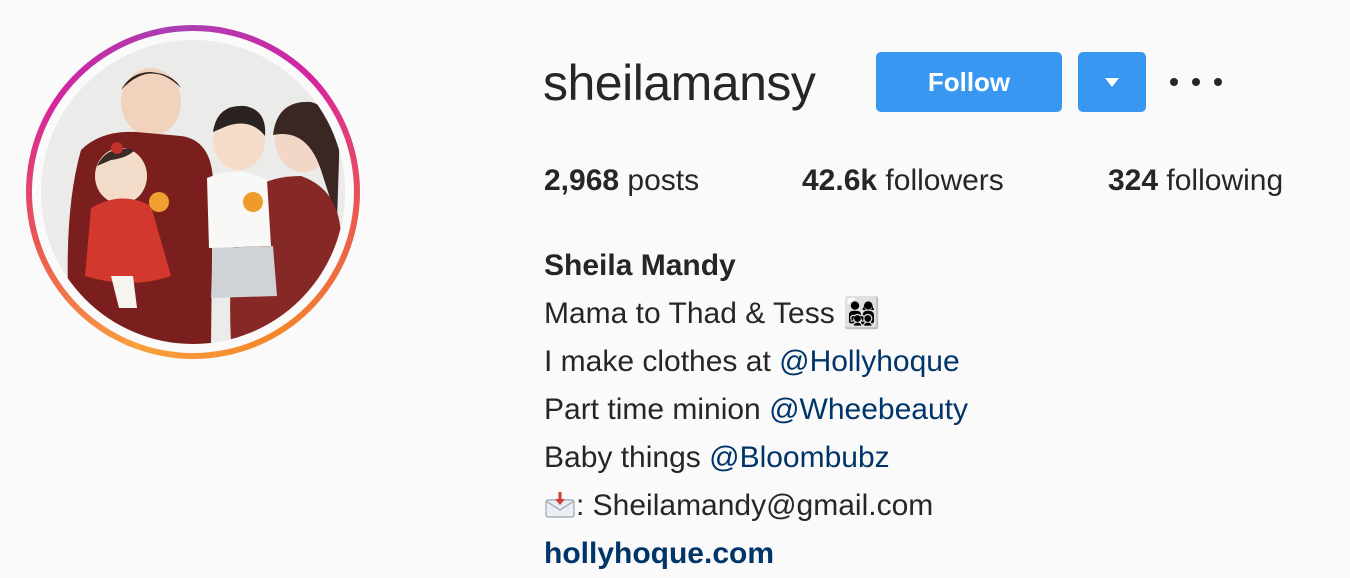 The width and height of the screenshot is (1350, 578). I want to click on bio-line-clothes: I make clothes at @Hollyhoque, so click(756, 362).